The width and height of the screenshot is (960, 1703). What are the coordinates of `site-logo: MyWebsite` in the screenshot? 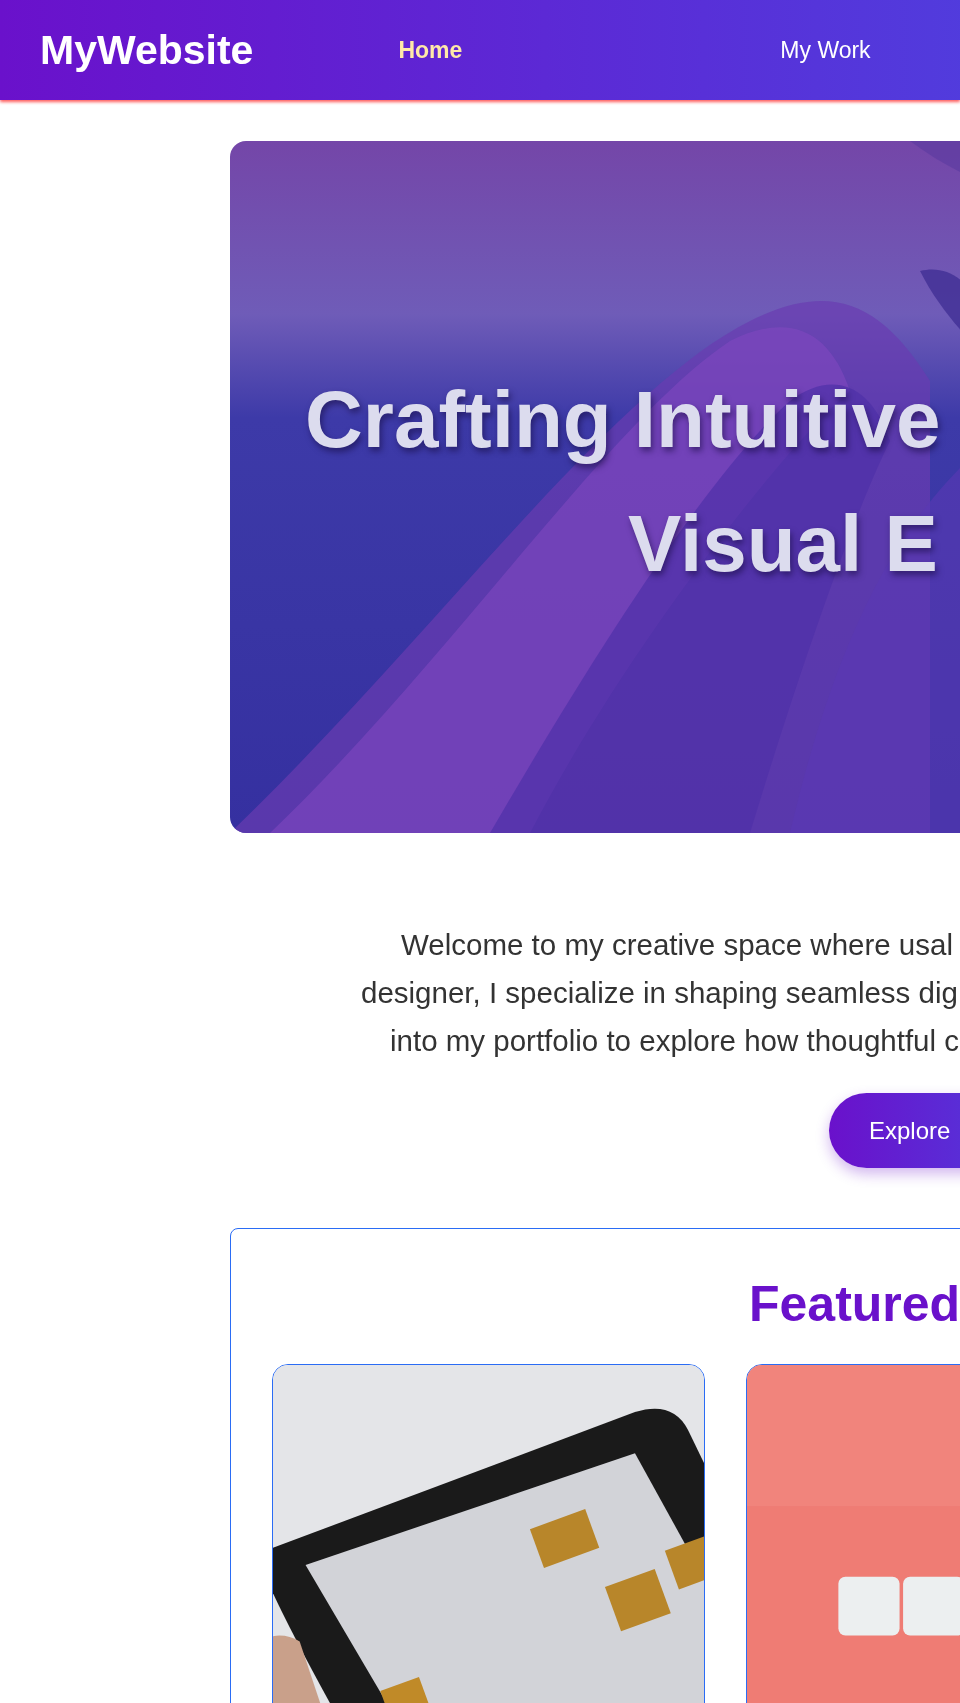 It's located at (147, 50).